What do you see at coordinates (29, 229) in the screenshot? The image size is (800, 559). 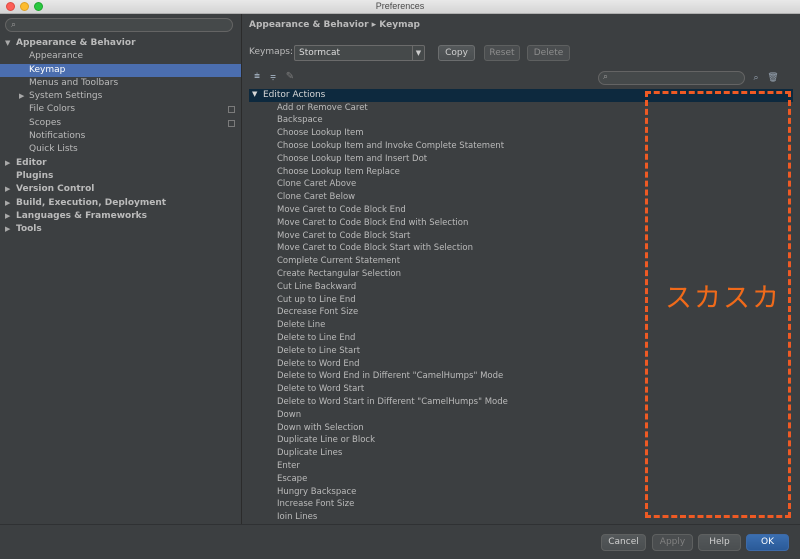 I see `tree-node-label: Tools` at bounding box center [29, 229].